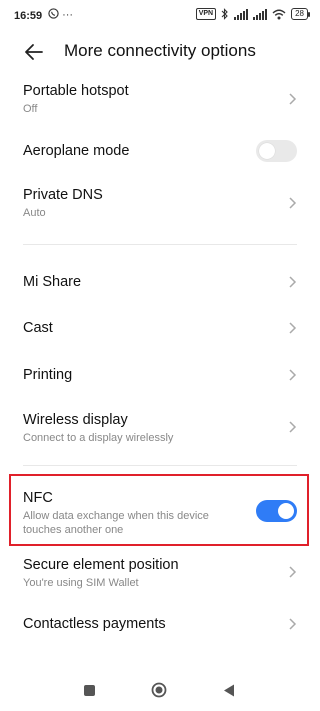 Image resolution: width=320 pixels, height=711 pixels. I want to click on app-header: More connectivity options, so click(160, 52).